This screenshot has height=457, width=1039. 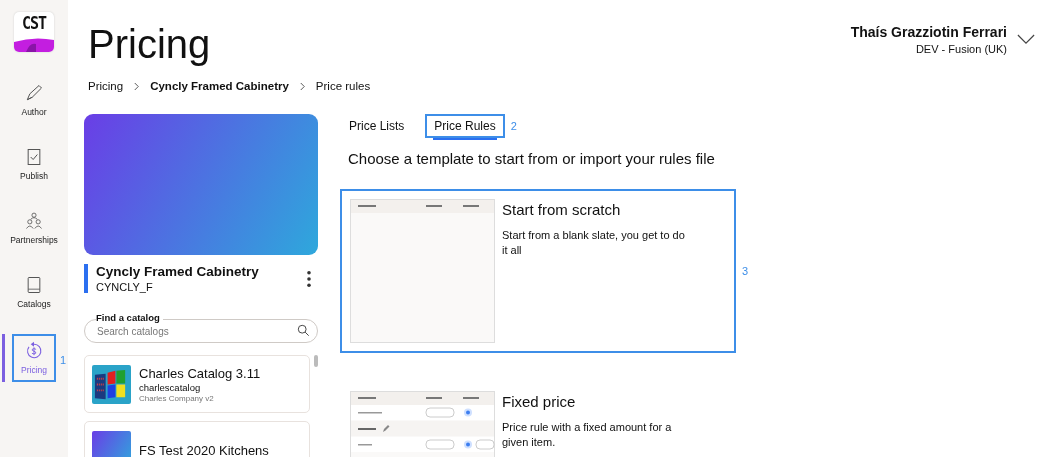 What do you see at coordinates (197, 439) in the screenshot?
I see `catalog-card: FS Test 2020 Kitchens` at bounding box center [197, 439].